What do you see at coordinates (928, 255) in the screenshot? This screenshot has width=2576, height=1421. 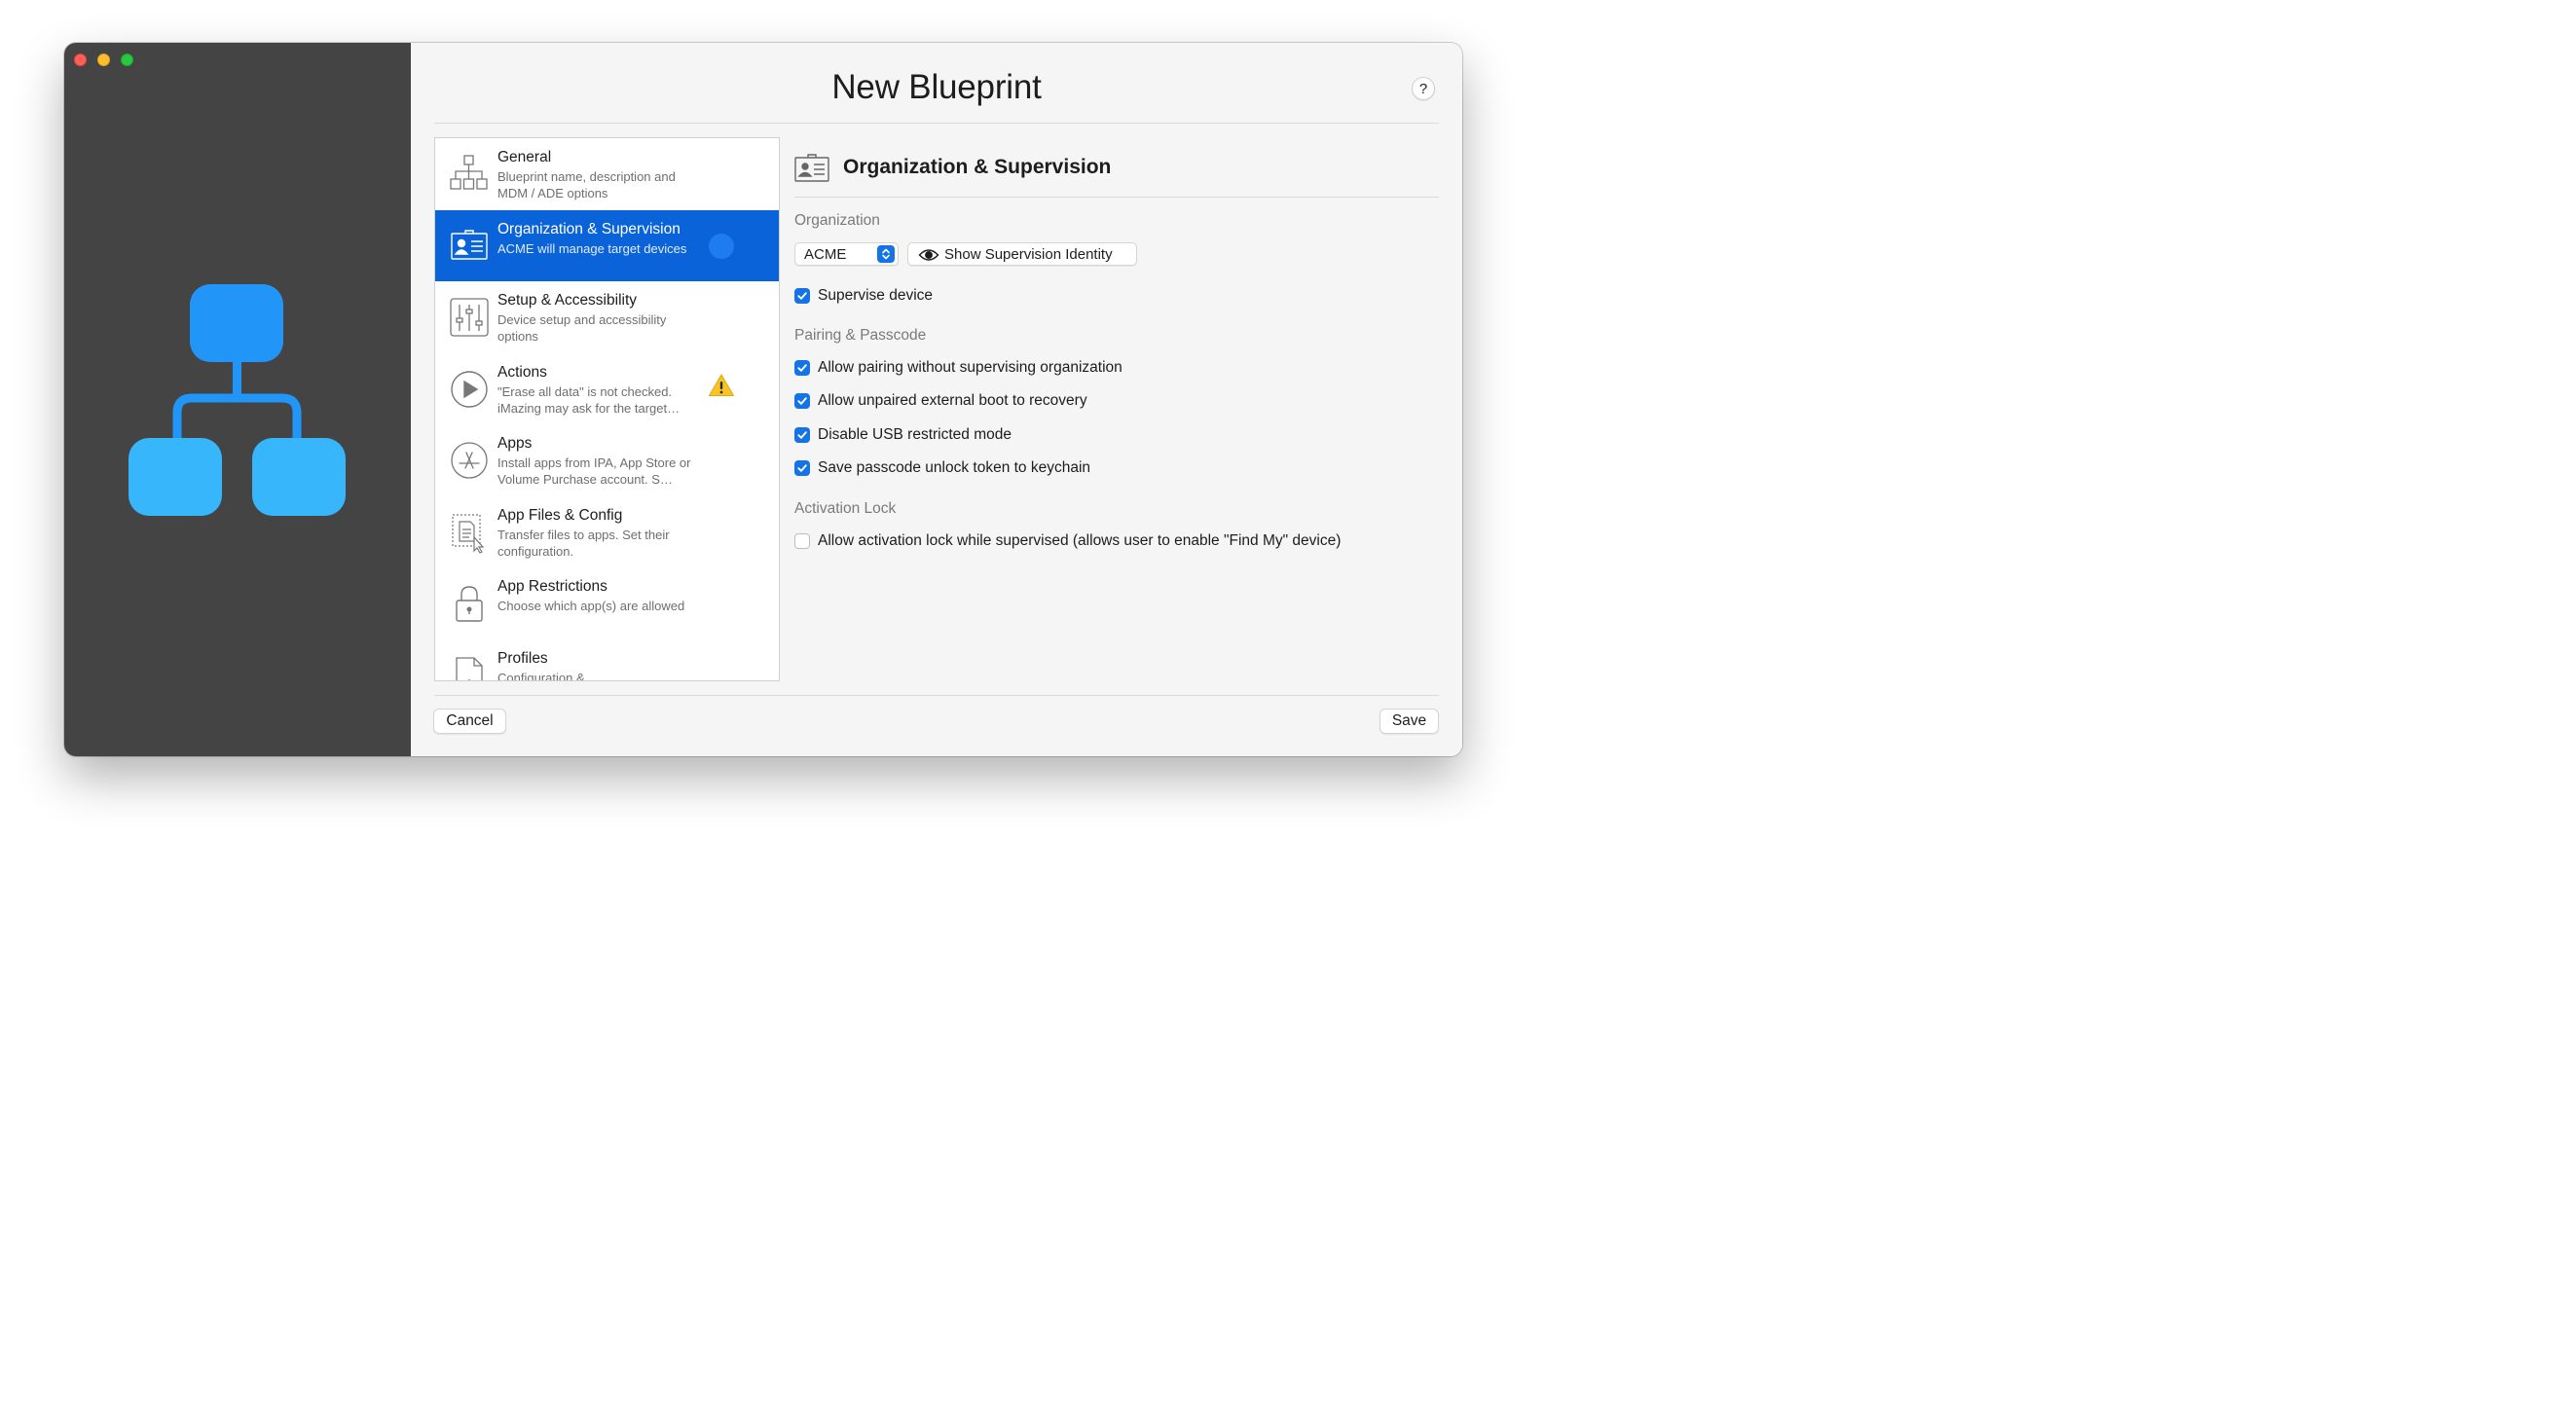 I see `eye-icon` at bounding box center [928, 255].